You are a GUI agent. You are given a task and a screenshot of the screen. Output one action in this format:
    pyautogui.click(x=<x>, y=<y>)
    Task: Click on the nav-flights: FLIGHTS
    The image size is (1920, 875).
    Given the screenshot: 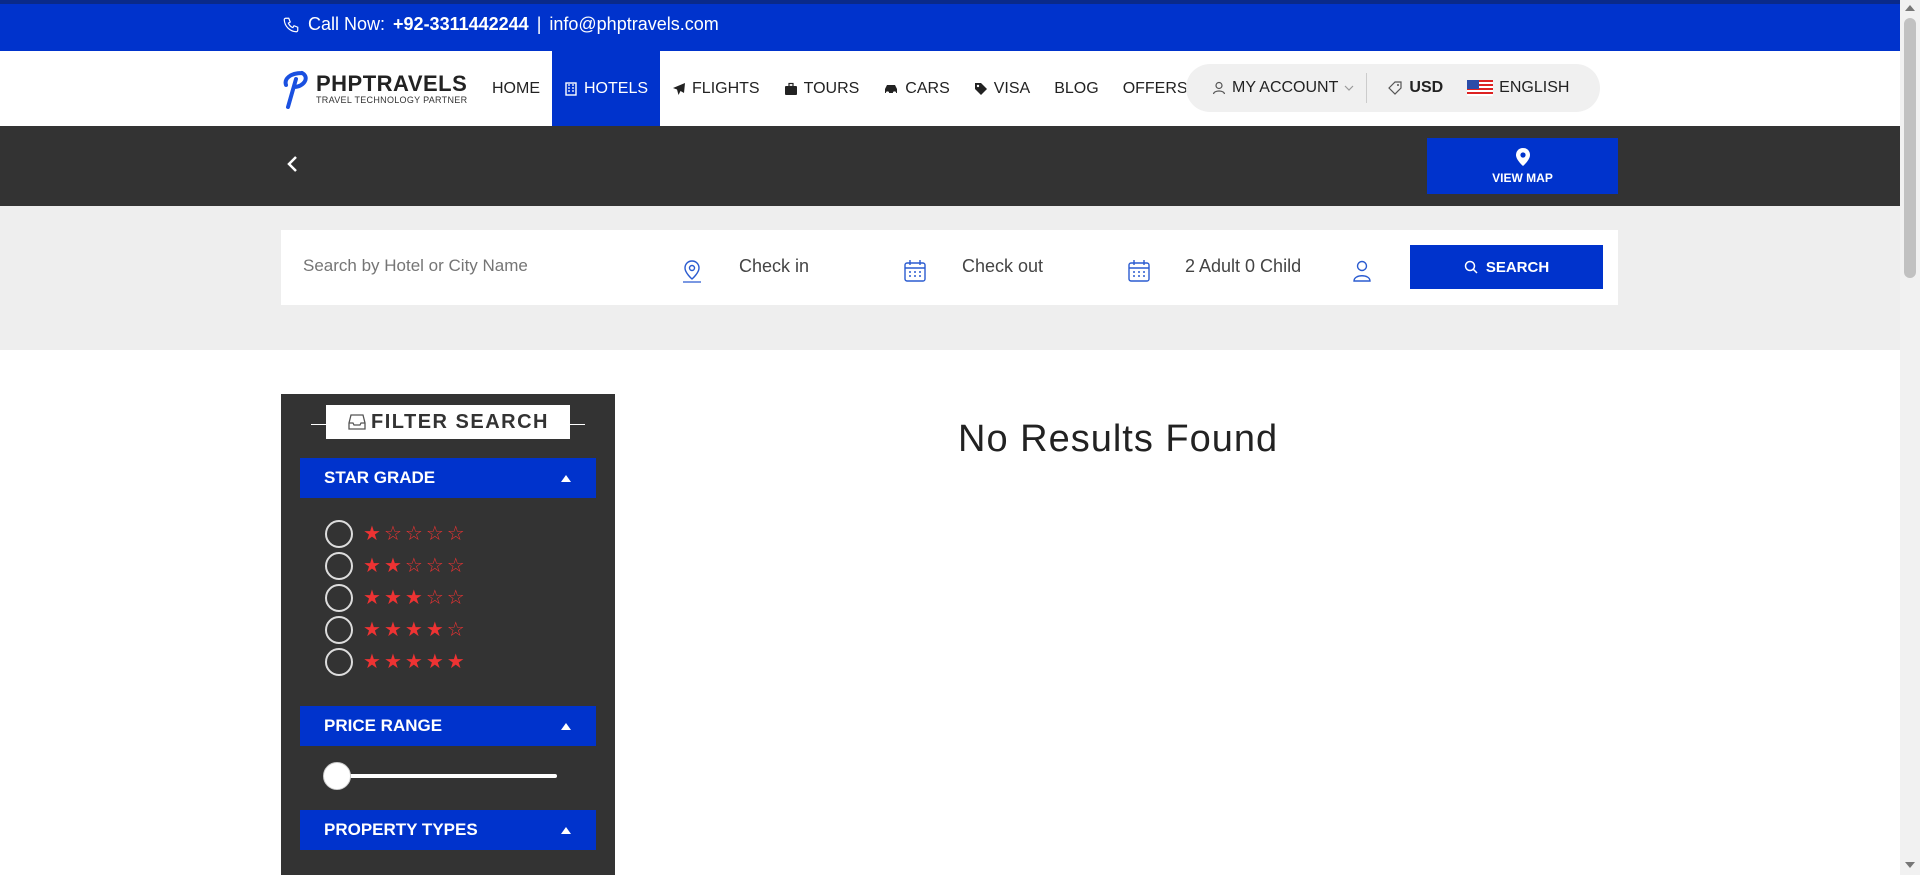 What is the action you would take?
    pyautogui.click(x=716, y=88)
    